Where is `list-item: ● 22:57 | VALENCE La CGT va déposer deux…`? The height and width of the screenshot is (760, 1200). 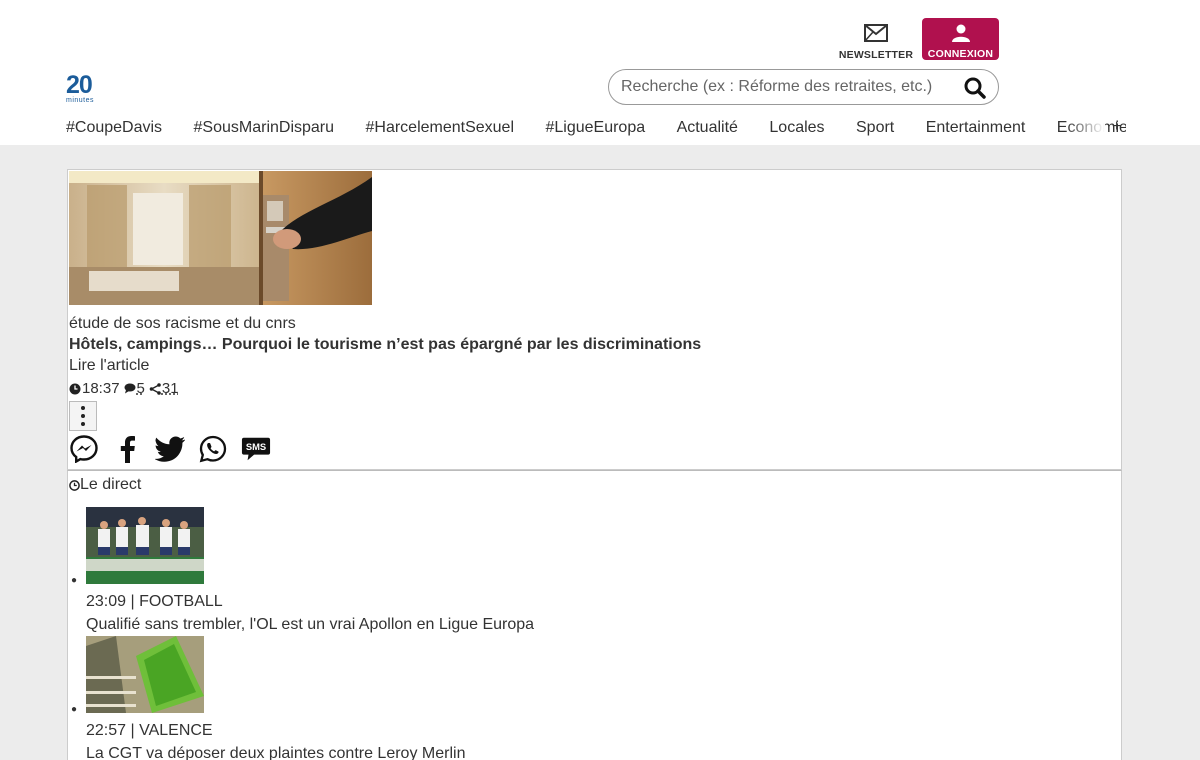 list-item: ● 22:57 | VALENCE La CGT va déposer deux… is located at coordinates (593, 698).